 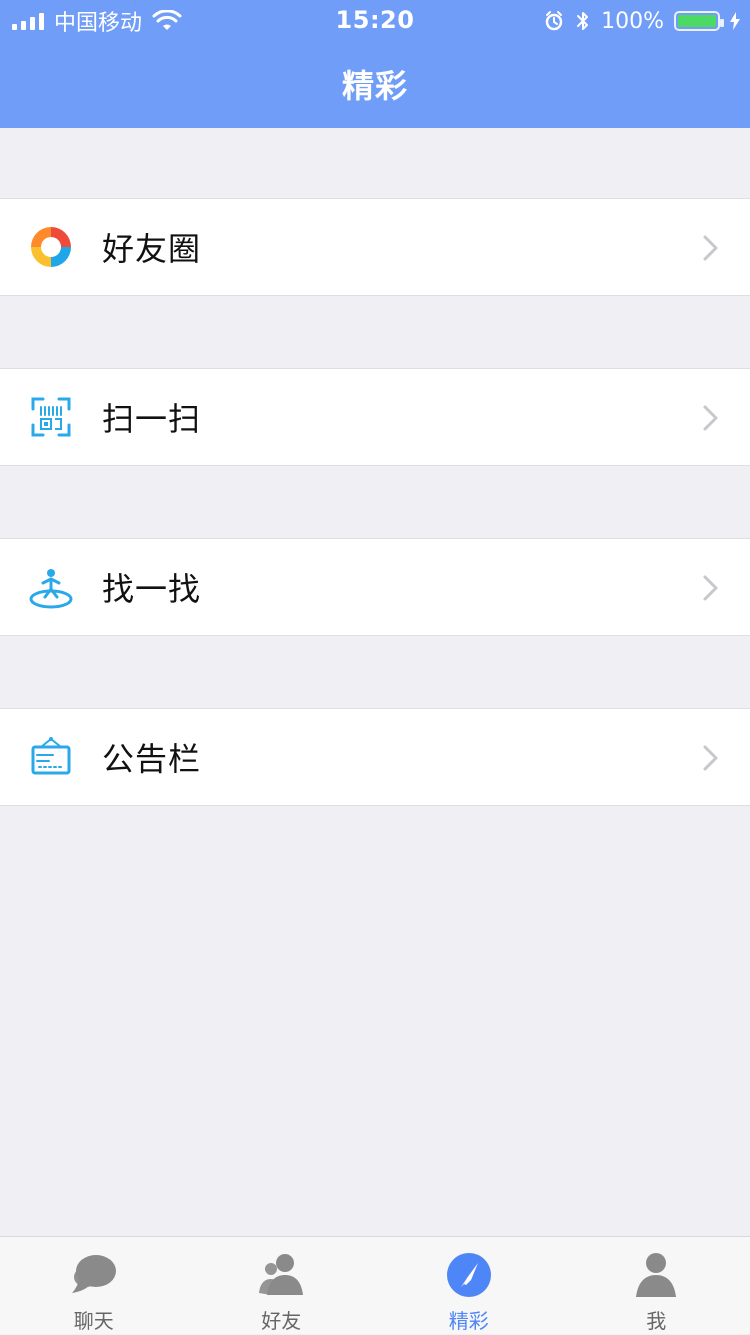 I want to click on charging-icon, so click(x=735, y=21).